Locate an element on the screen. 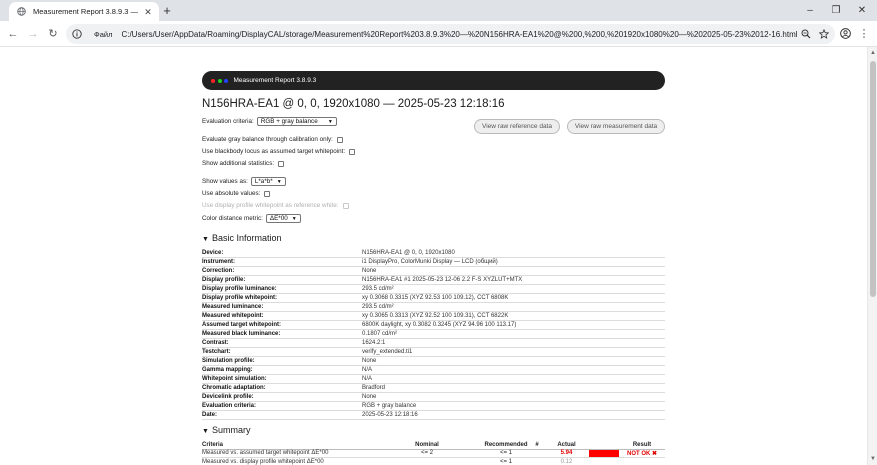  color-distance-value: ΔE*00 is located at coordinates (278, 218).